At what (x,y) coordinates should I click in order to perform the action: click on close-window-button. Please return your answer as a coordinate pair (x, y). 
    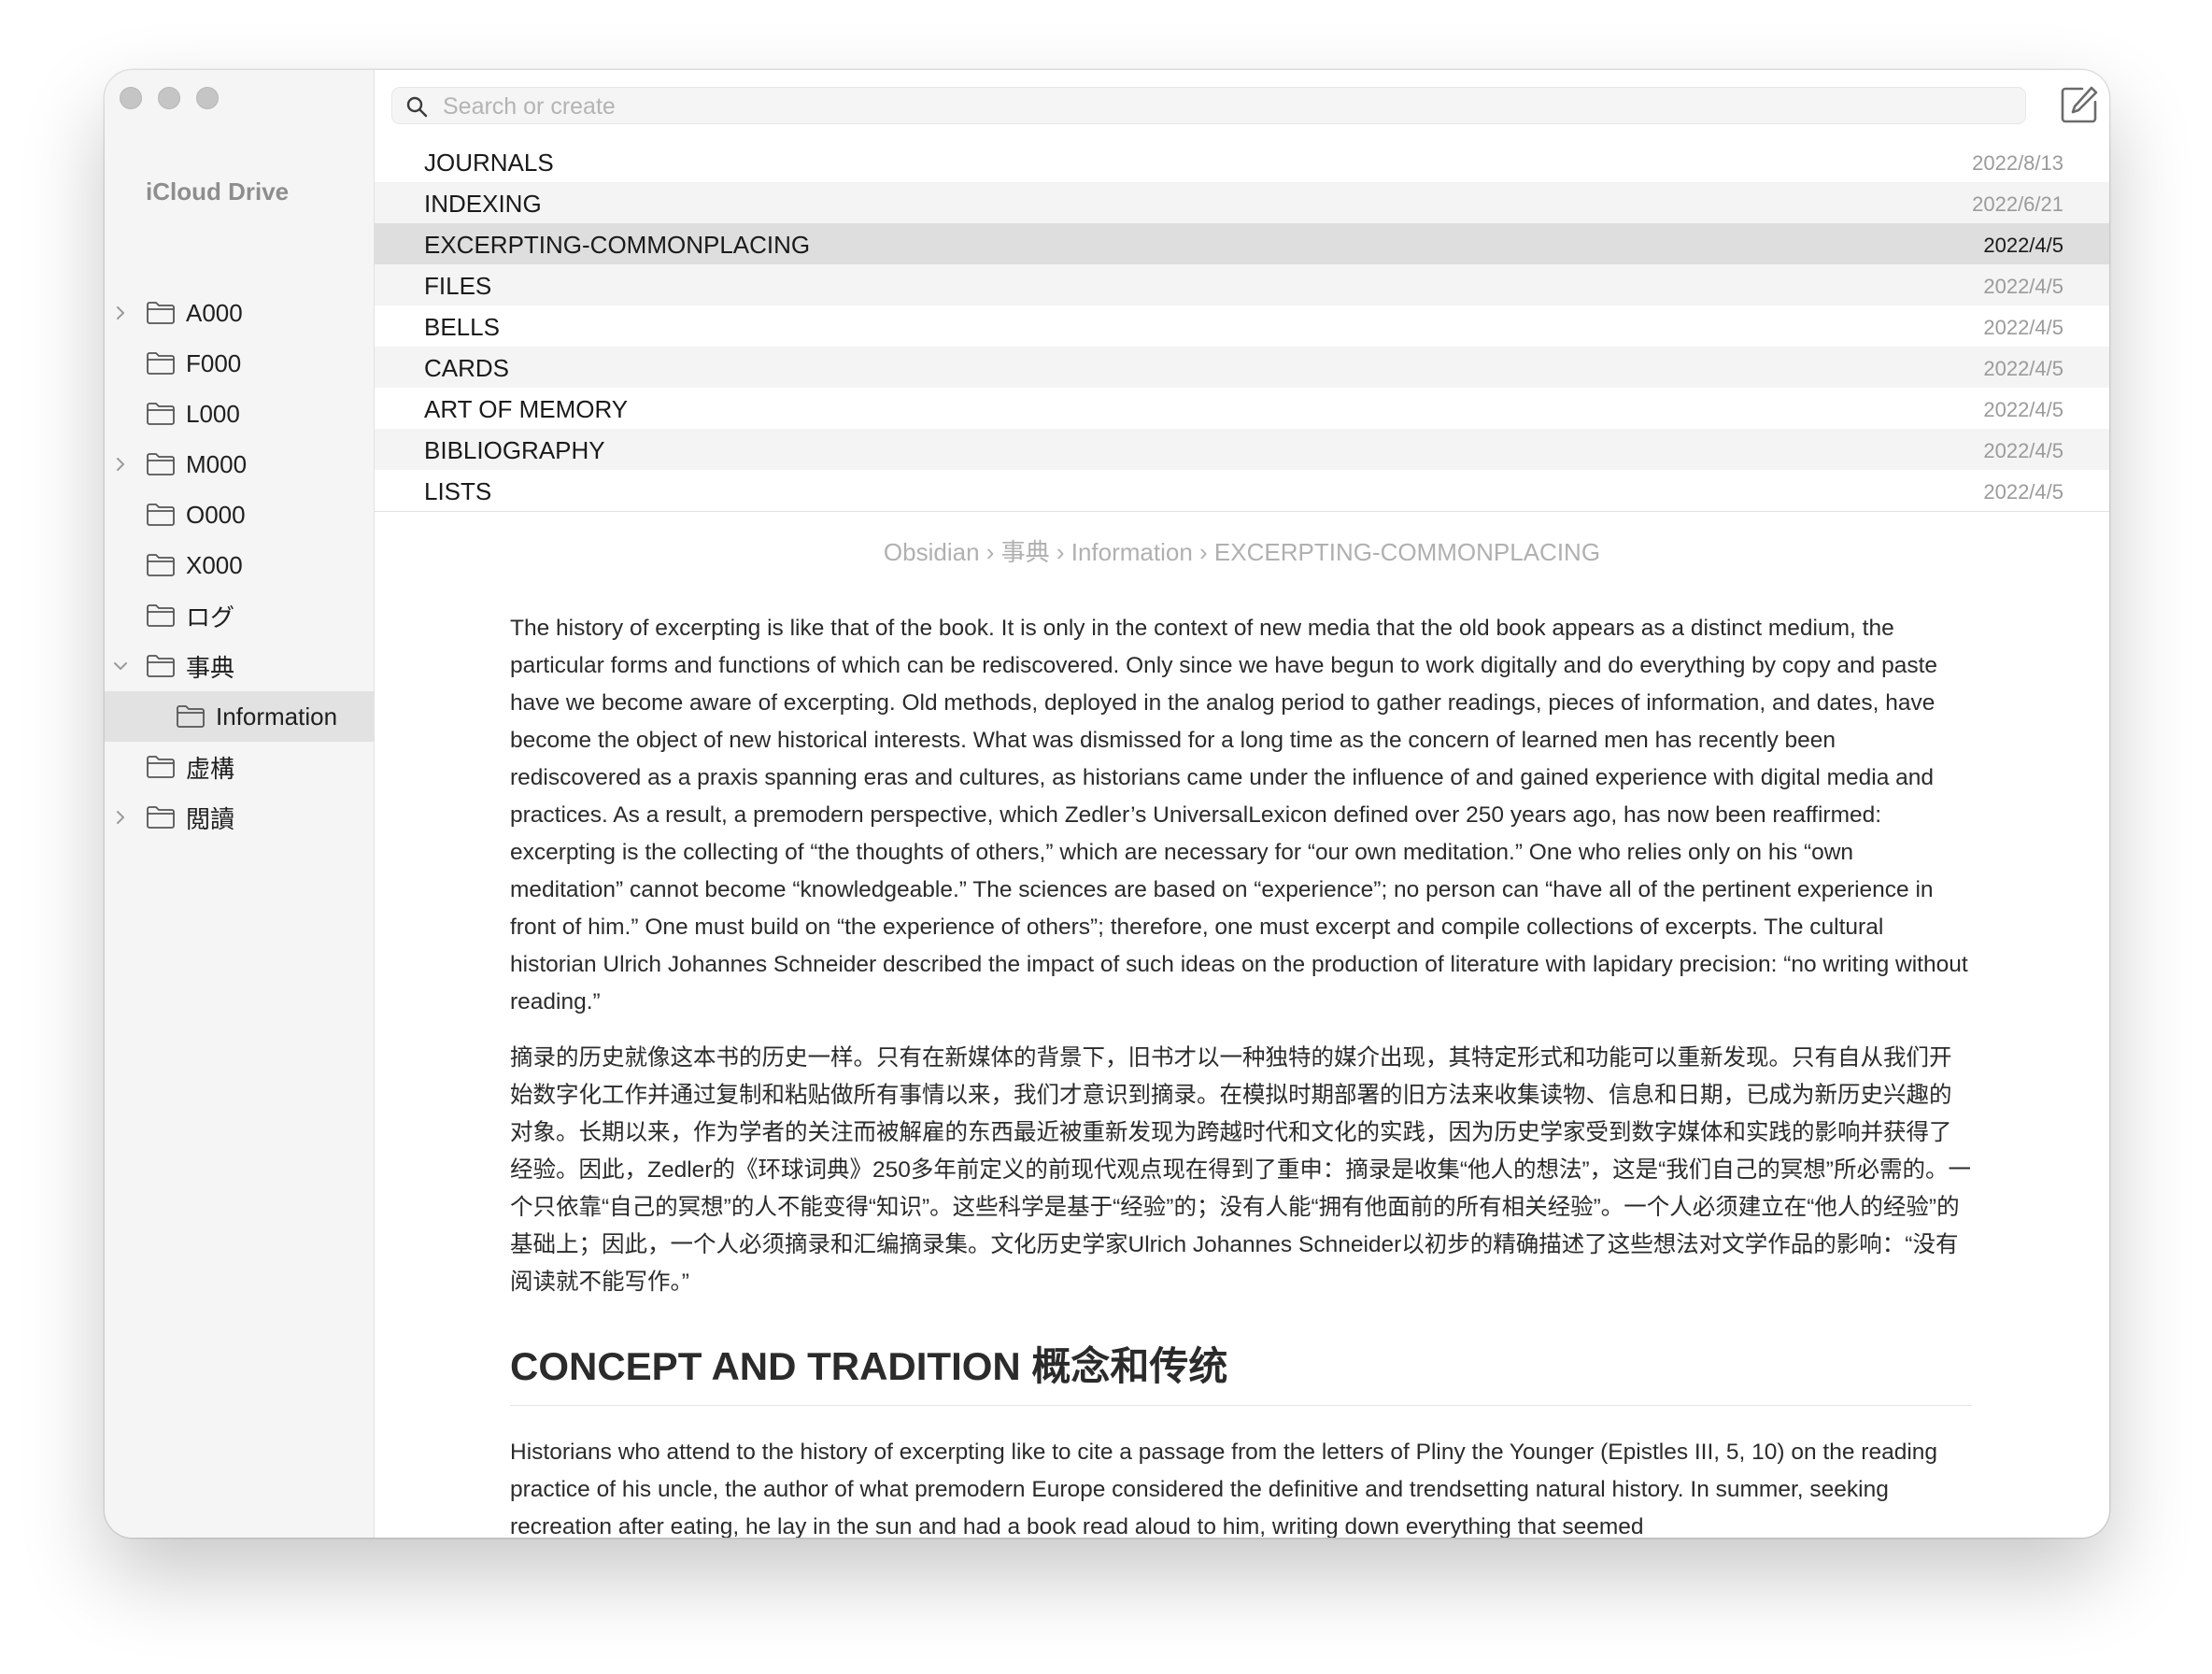
    Looking at the image, I should click on (131, 98).